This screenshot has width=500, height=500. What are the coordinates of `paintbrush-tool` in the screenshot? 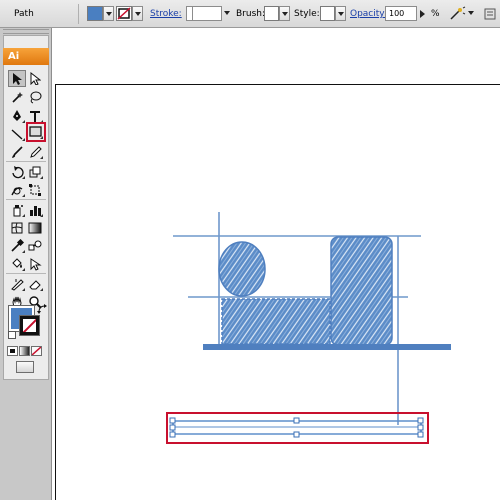 It's located at (17, 151).